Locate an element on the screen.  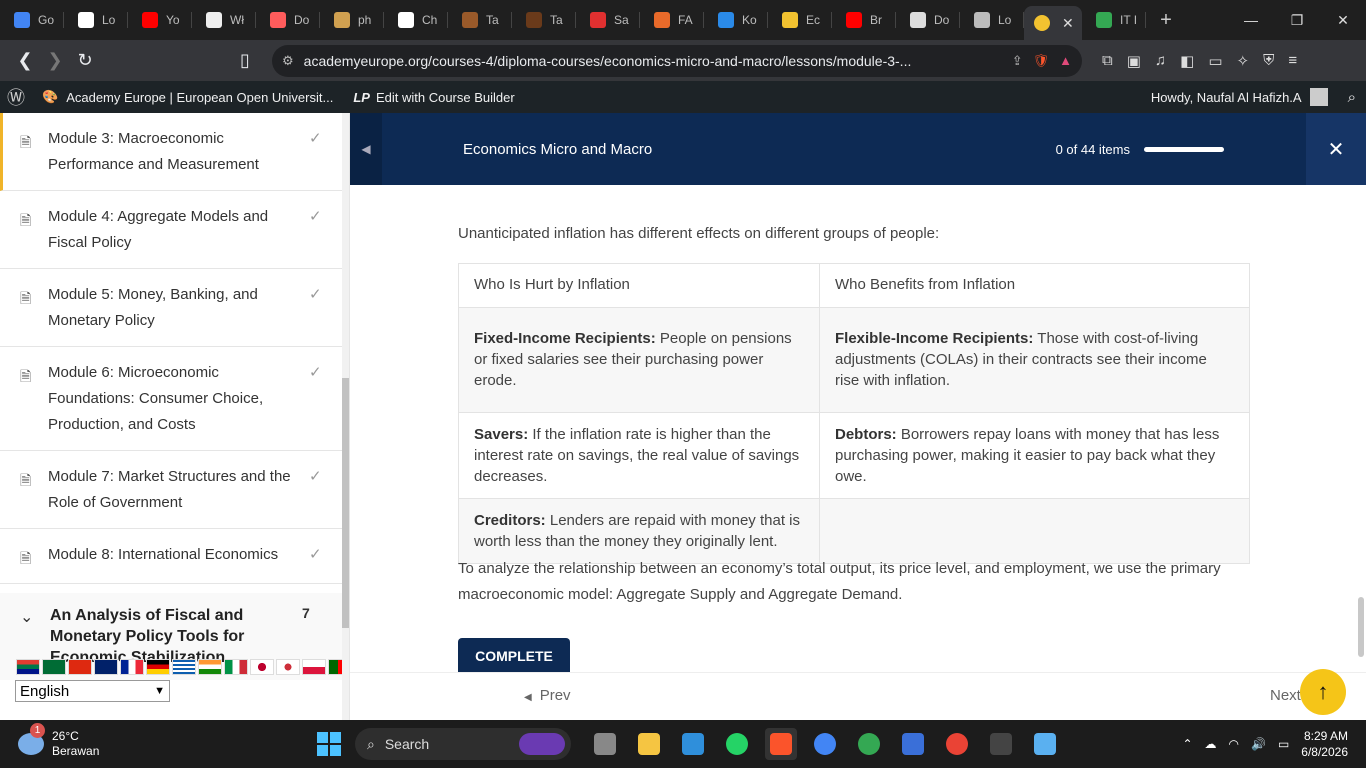
tab-favicon is located at coordinates (342, 20).